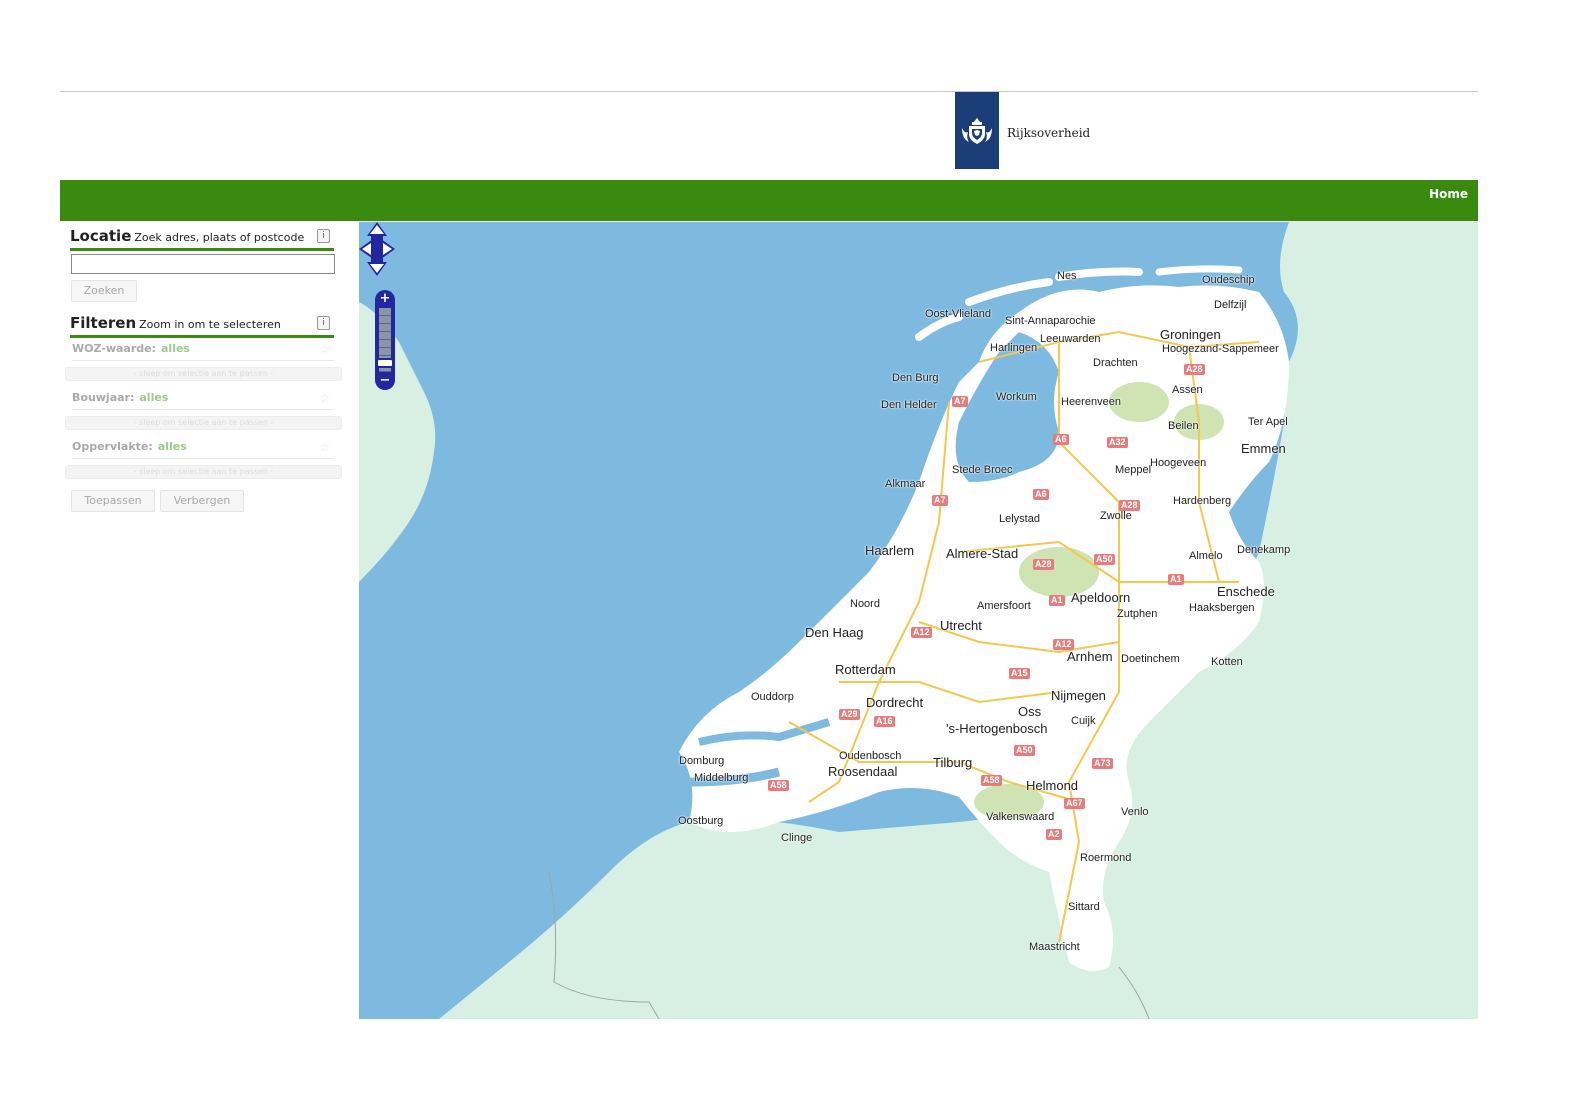  Describe the element at coordinates (1091, 402) in the screenshot. I see `map-label: Heerenveen` at that location.